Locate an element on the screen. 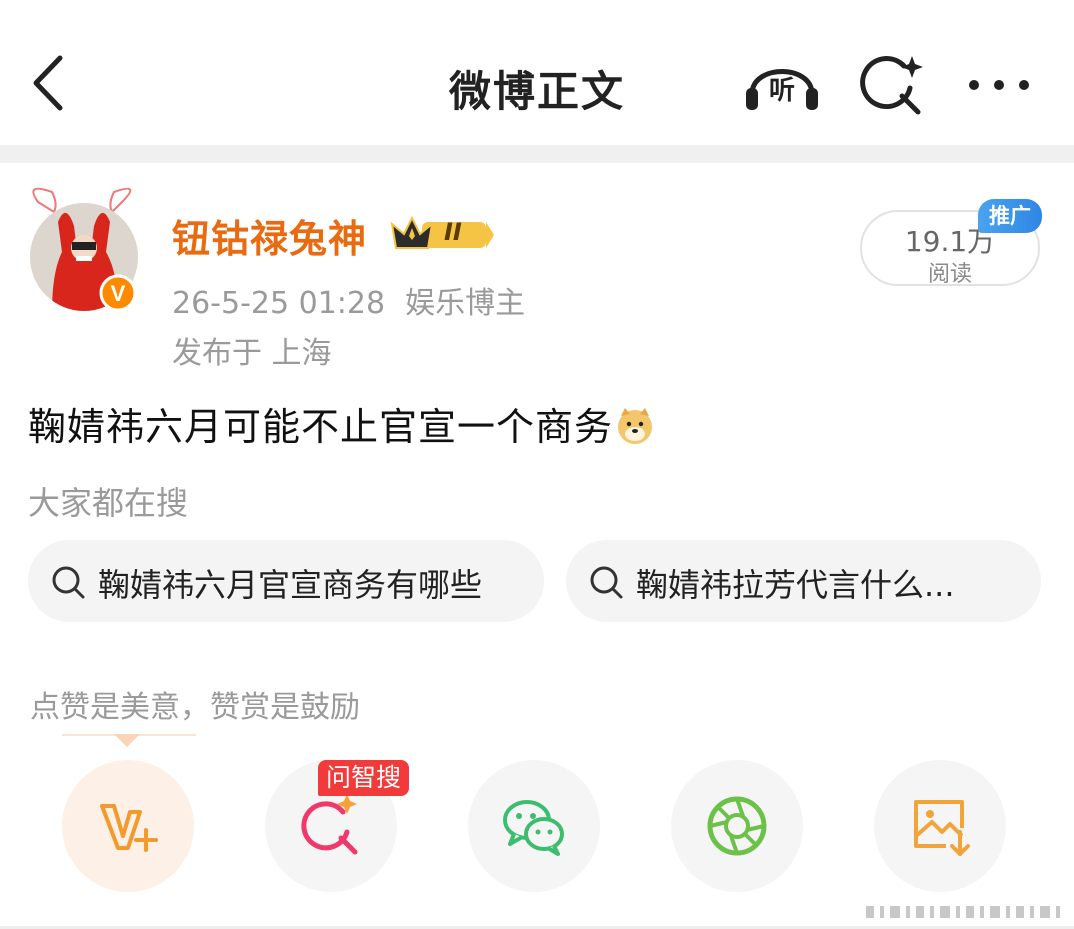  hot-search-label: 鞠婧祎六月官宣商务有哪些 is located at coordinates (290, 585).